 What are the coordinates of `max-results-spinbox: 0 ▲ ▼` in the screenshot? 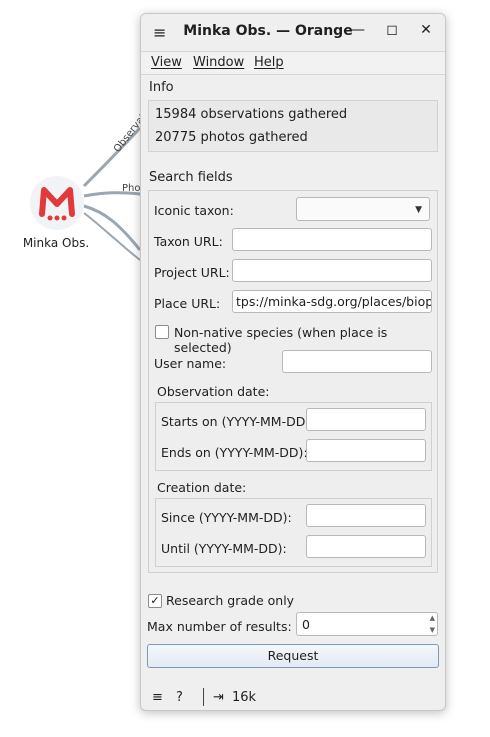 It's located at (367, 624).